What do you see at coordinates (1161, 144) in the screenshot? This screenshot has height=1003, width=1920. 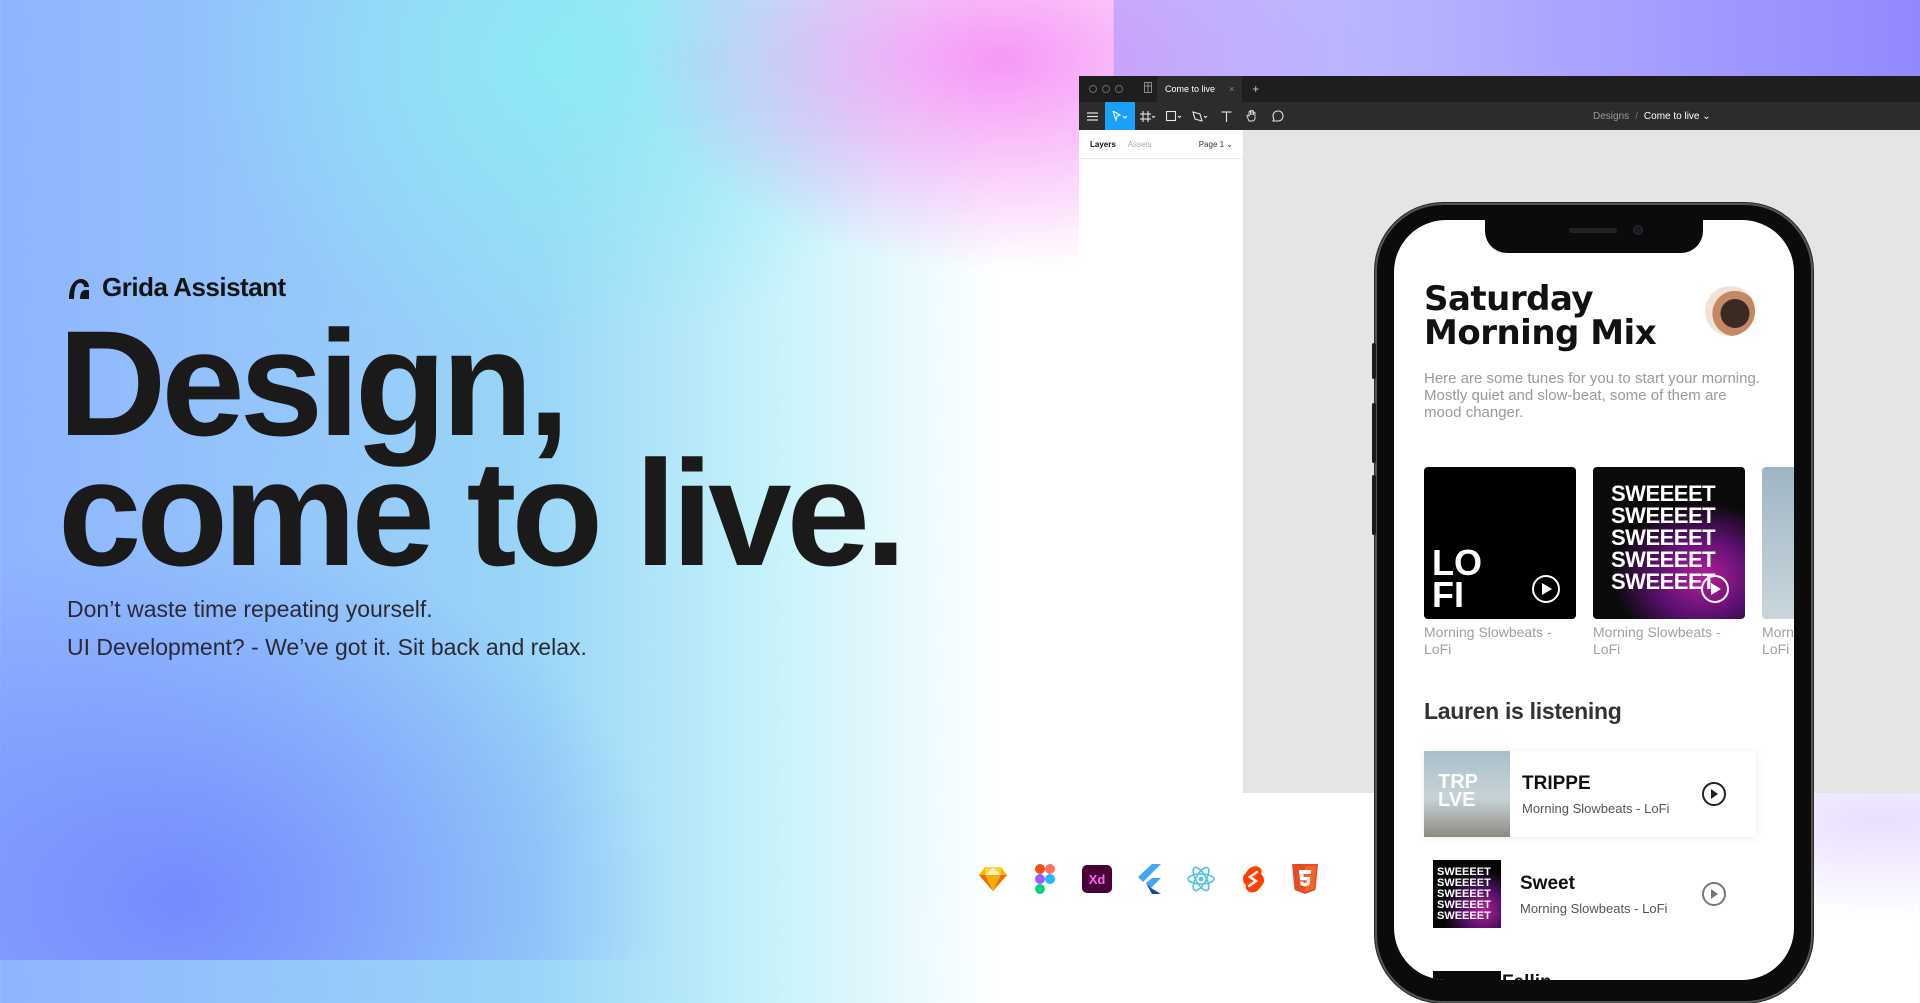 I see `panel-tabs: Layers Assets Page 1 ⌄` at bounding box center [1161, 144].